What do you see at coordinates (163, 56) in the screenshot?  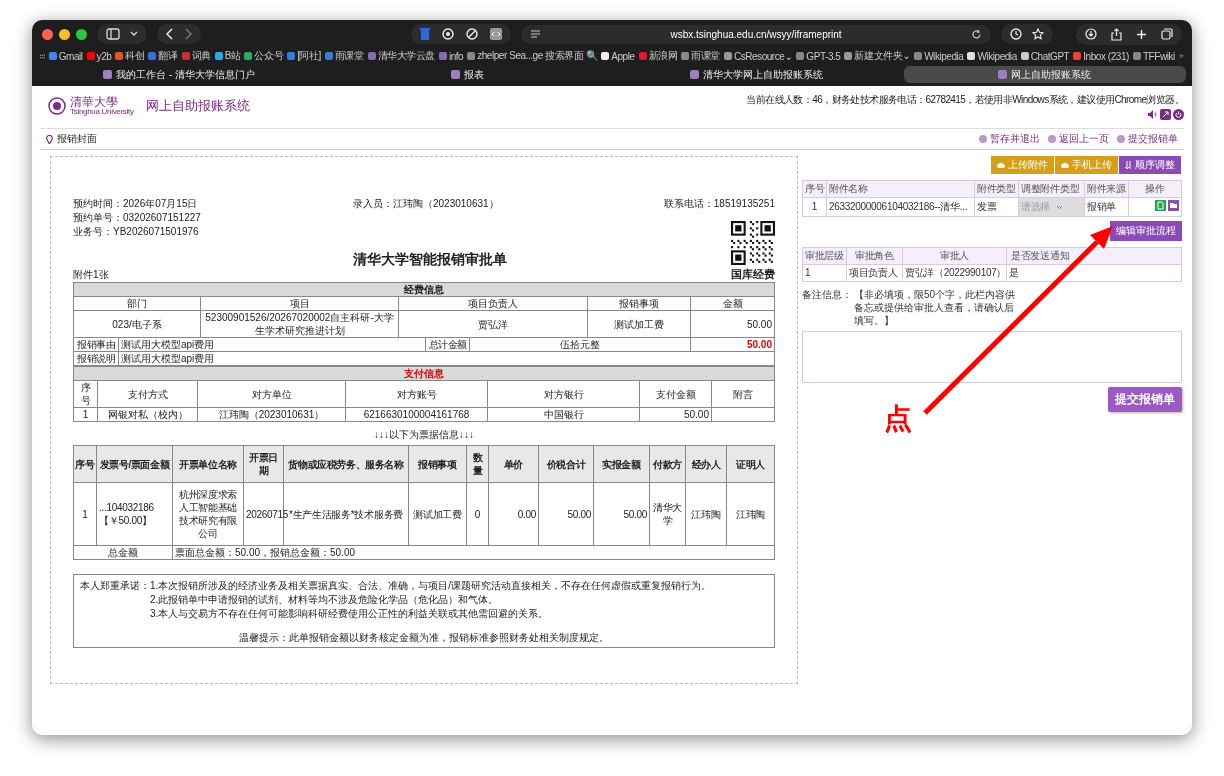 I see `bookmark: 翻译` at bounding box center [163, 56].